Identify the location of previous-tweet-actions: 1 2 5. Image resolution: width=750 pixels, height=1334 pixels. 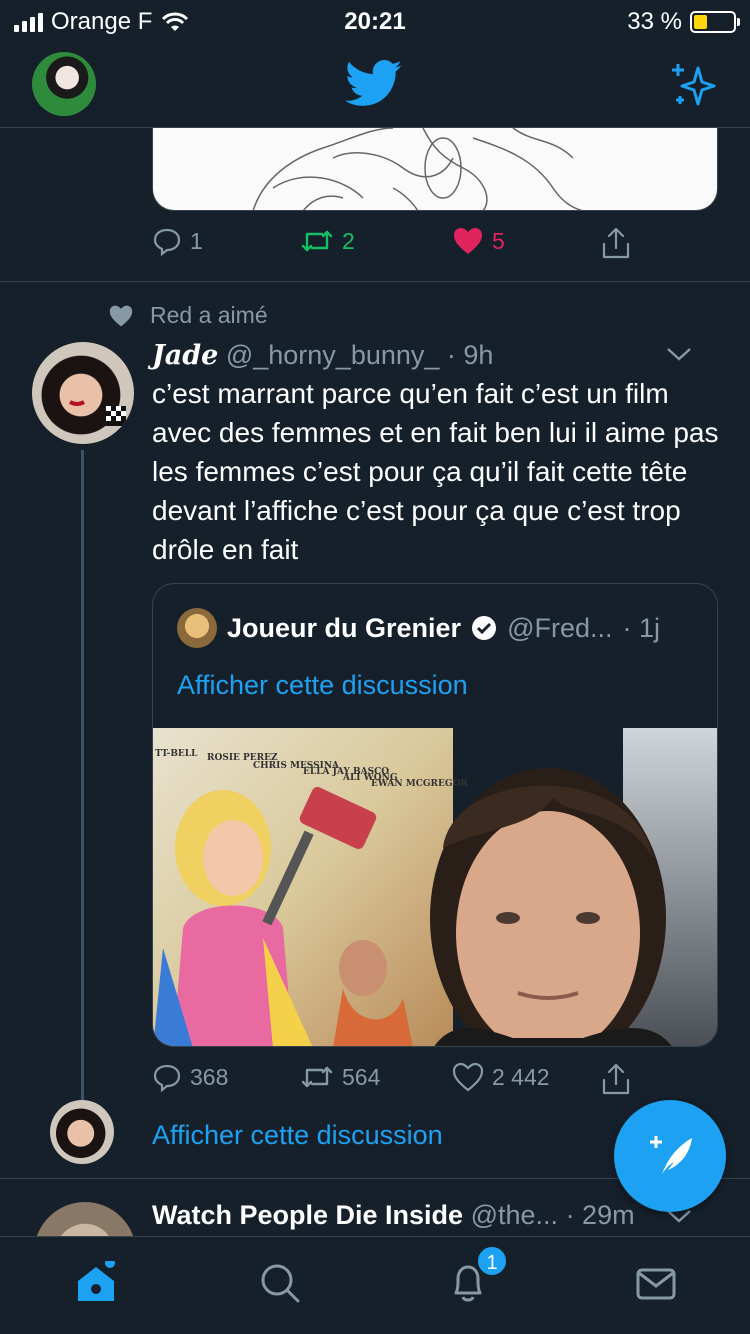
(375, 246).